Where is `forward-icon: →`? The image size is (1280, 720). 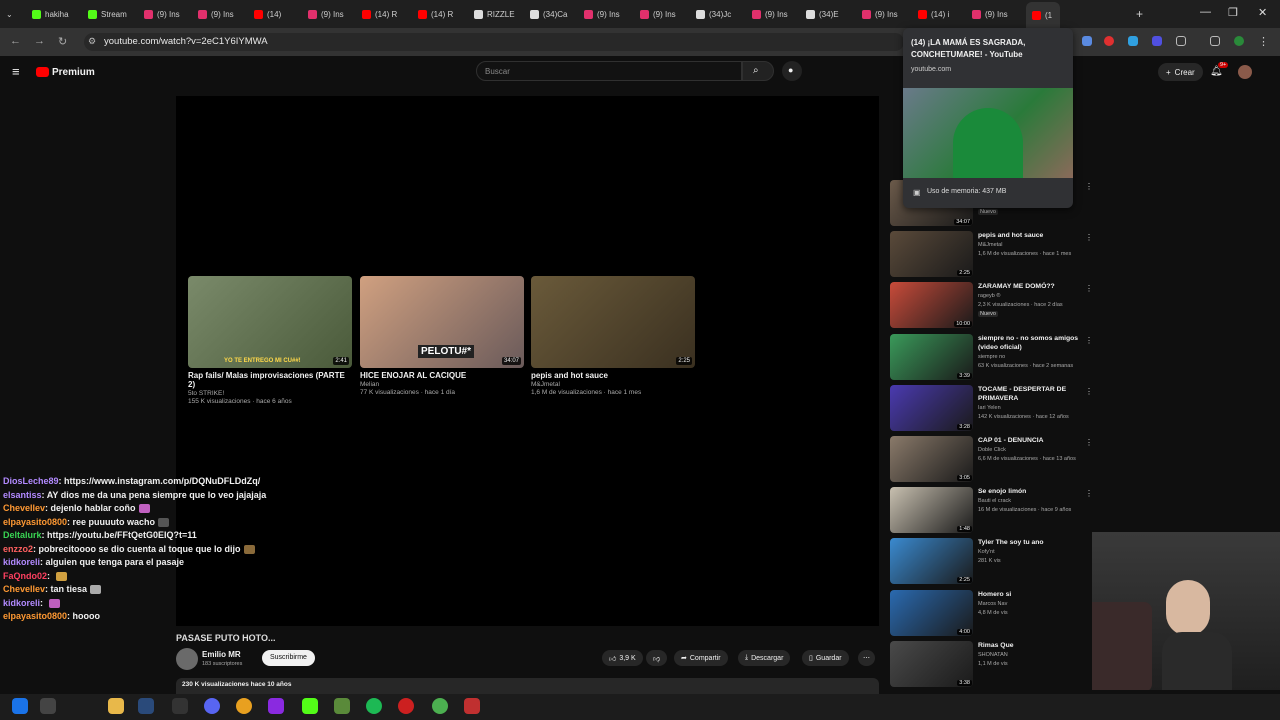 forward-icon: → is located at coordinates (39, 41).